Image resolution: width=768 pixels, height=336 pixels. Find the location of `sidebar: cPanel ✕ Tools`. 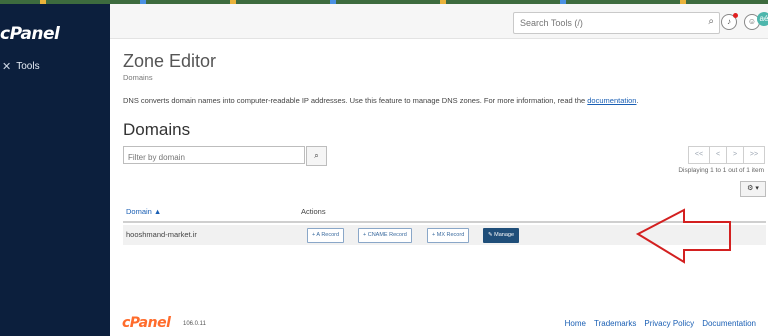

sidebar: cPanel ✕ Tools is located at coordinates (55, 170).